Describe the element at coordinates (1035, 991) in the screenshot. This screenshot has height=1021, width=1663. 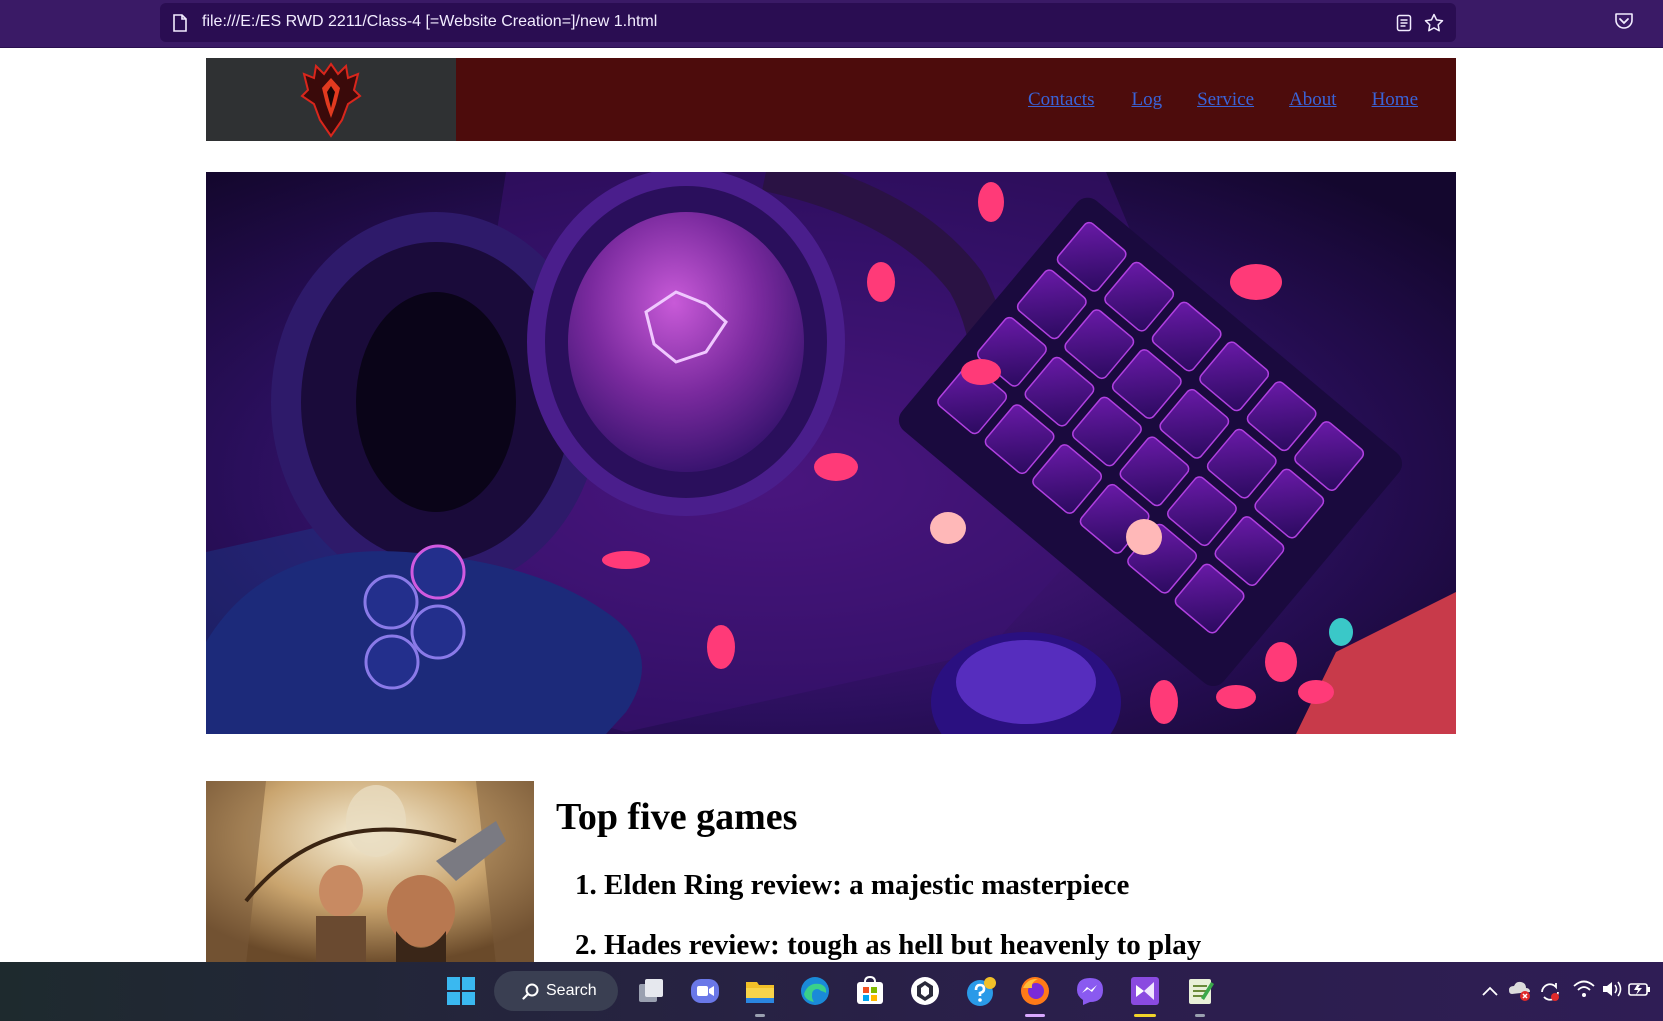
I see `firefox-icon` at that location.